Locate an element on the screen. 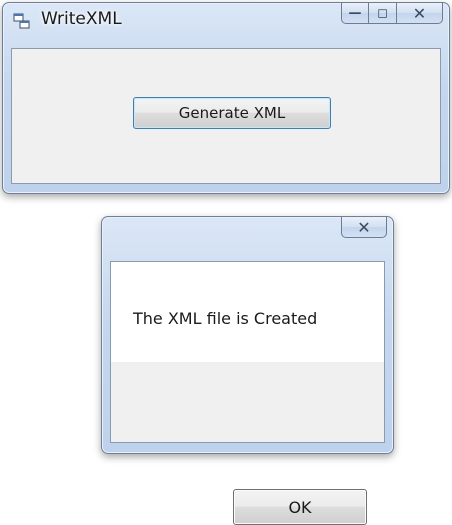  message-box-caption-buttons: ✕ is located at coordinates (364, 228).